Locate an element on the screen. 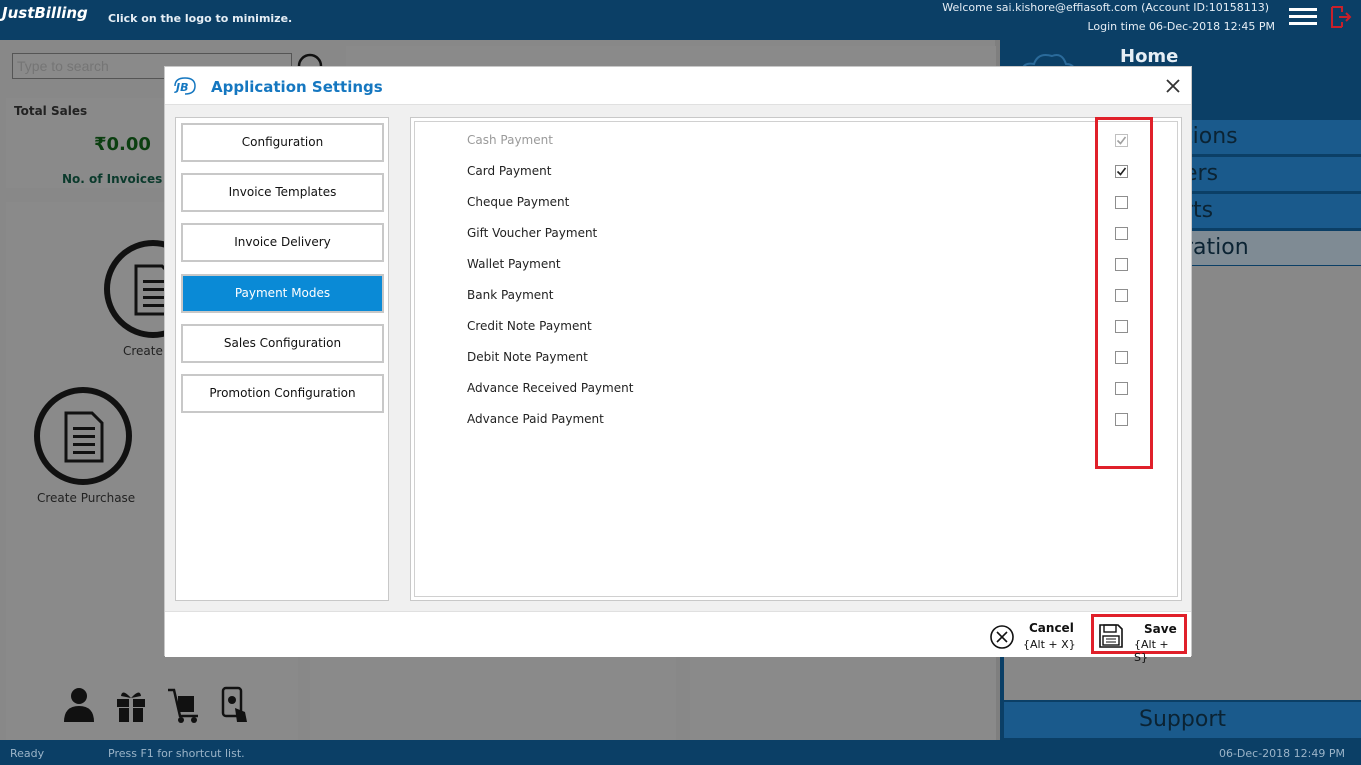  close-icon is located at coordinates (1173, 86).